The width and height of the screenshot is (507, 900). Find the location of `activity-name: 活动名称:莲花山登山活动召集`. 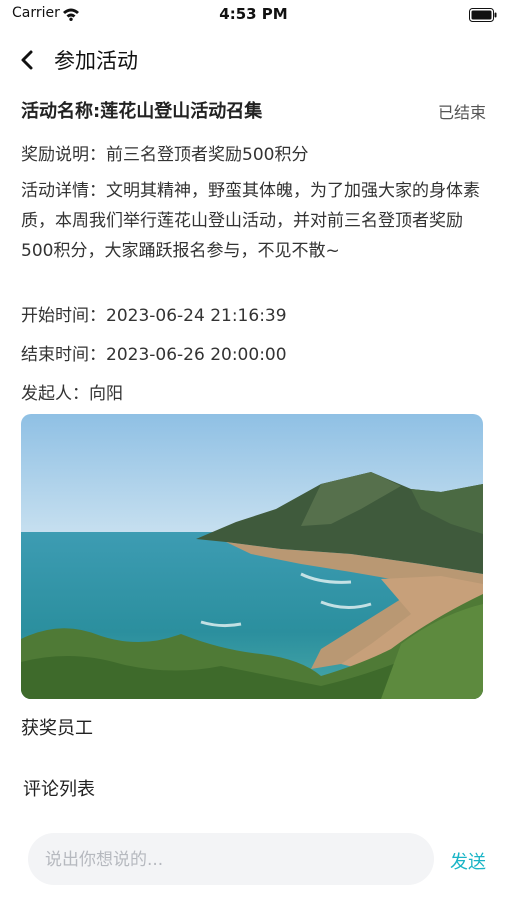

activity-name: 活动名称:莲花山登山活动召集 is located at coordinates (142, 111).